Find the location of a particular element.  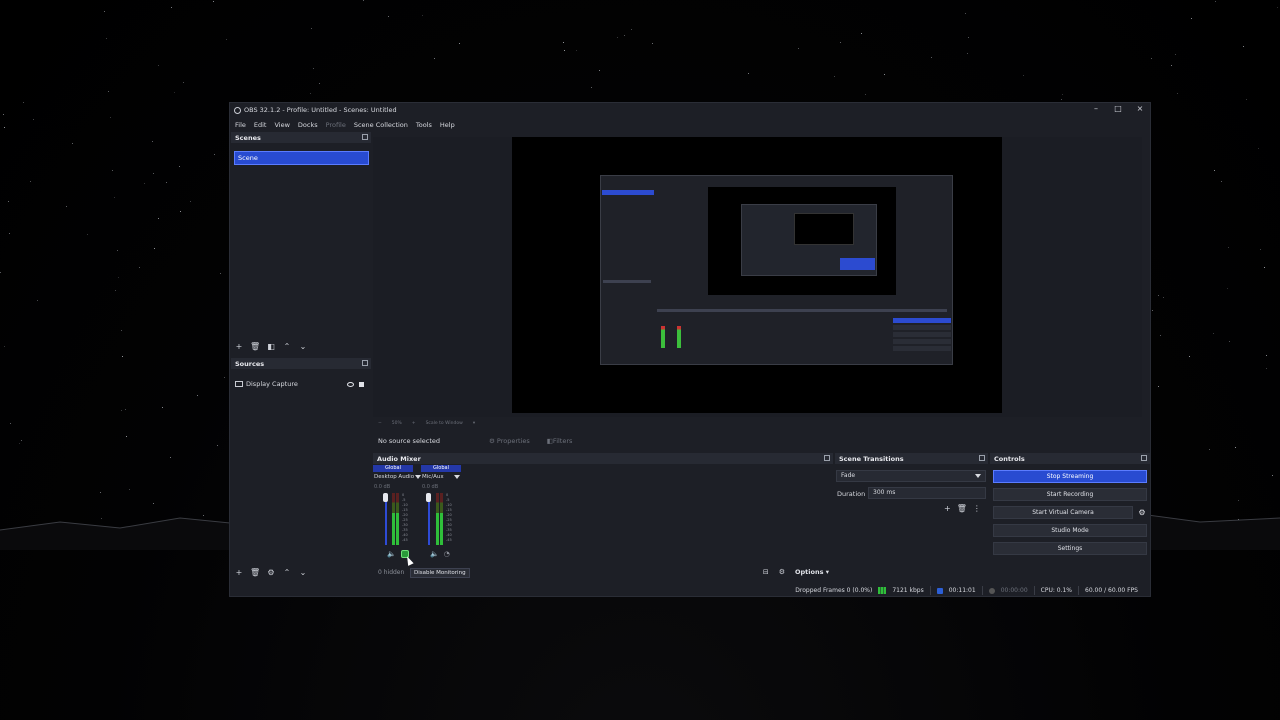

close-button: × is located at coordinates (1140, 108).